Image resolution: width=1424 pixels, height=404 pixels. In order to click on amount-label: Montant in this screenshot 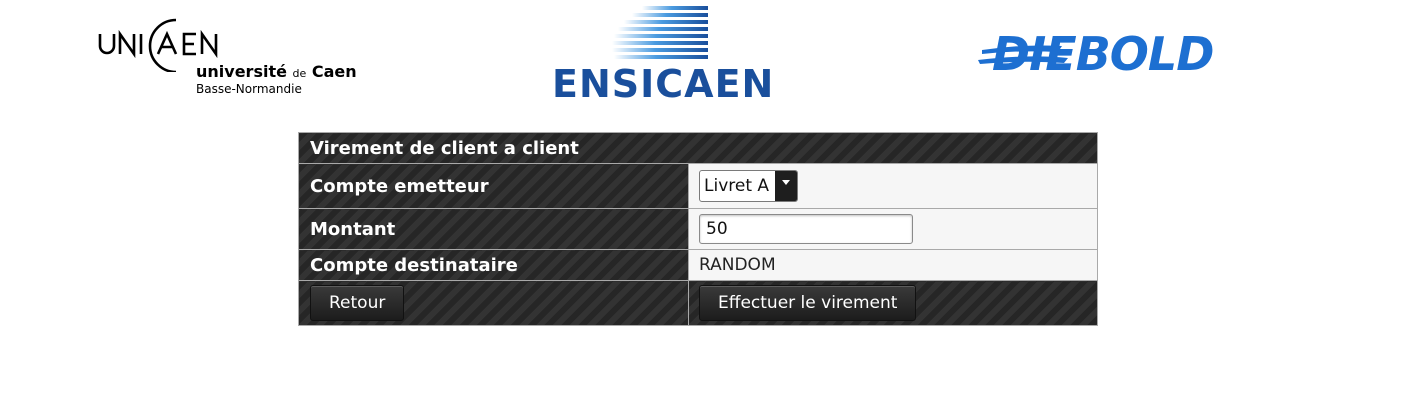, I will do `click(493, 229)`.